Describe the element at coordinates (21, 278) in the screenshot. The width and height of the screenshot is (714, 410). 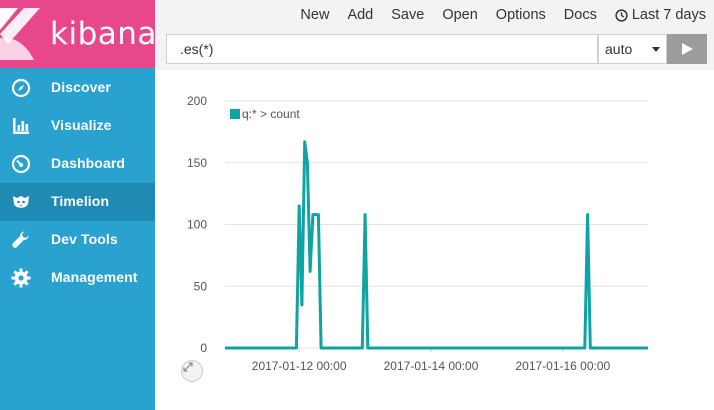
I see `gear-icon` at that location.